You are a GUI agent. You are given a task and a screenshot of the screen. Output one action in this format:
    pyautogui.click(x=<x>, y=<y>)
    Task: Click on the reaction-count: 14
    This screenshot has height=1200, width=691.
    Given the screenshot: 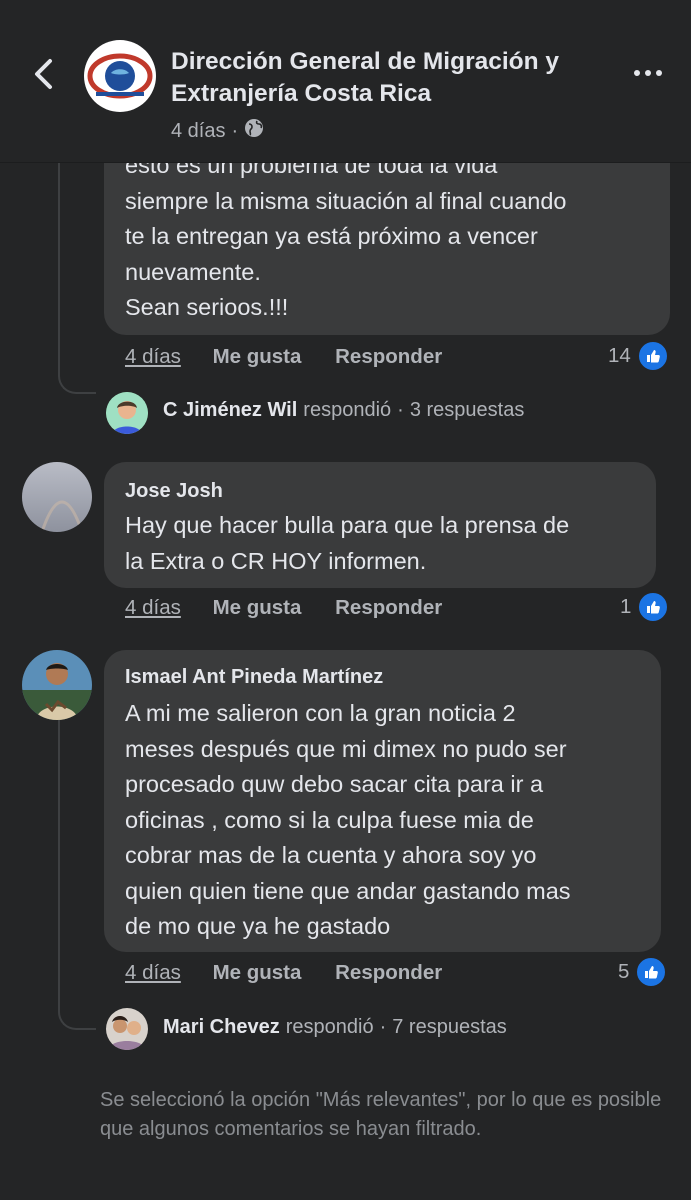 What is the action you would take?
    pyautogui.click(x=638, y=356)
    